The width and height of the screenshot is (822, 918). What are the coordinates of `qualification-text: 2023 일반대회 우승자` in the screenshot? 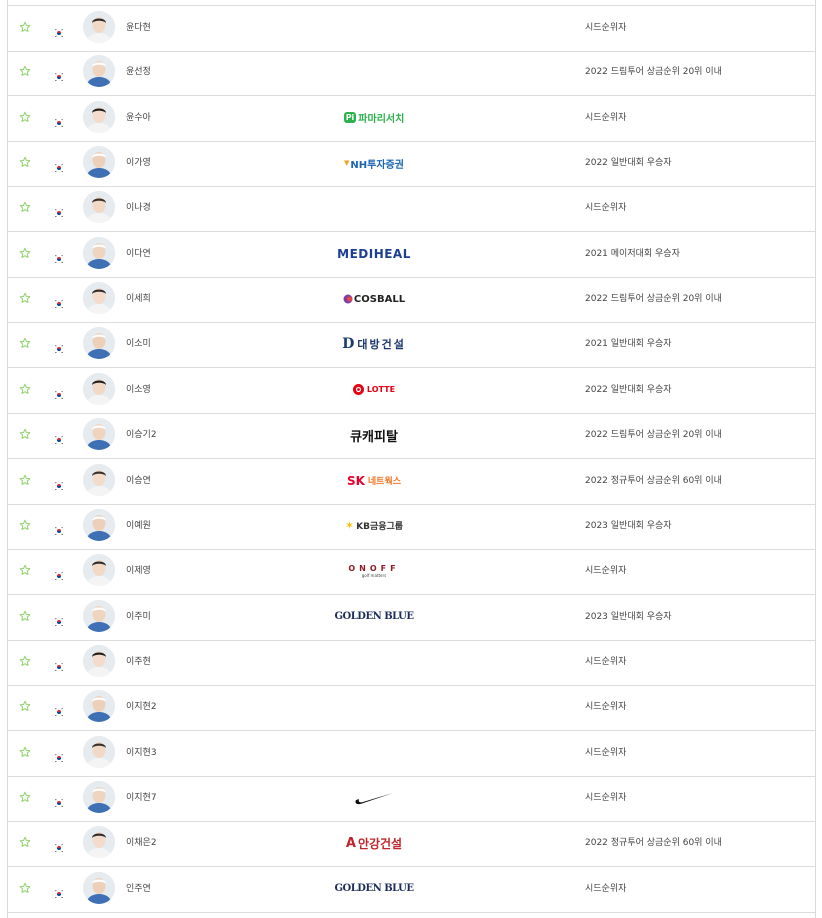 It's located at (628, 616).